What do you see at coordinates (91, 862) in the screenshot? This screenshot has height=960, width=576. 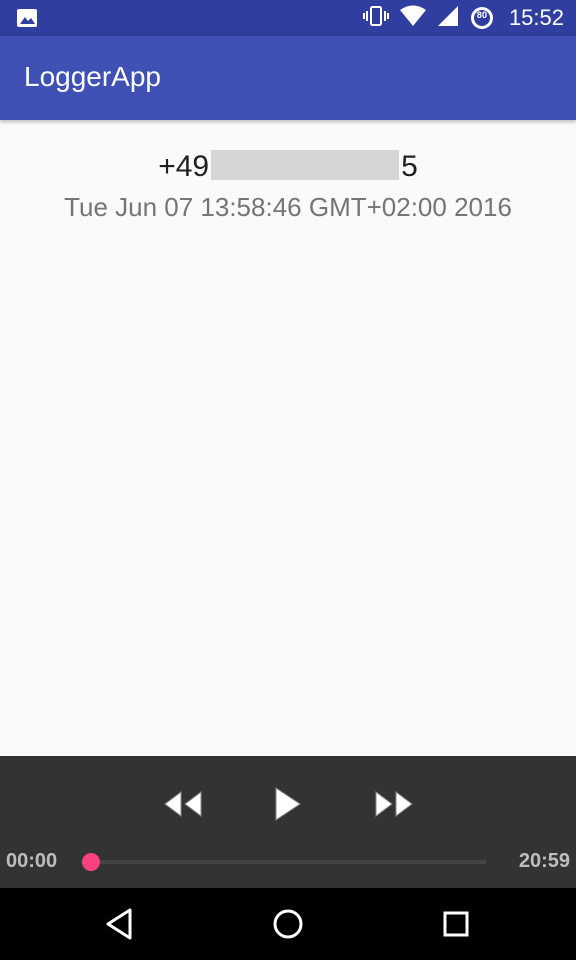 I see `seek-thumb` at bounding box center [91, 862].